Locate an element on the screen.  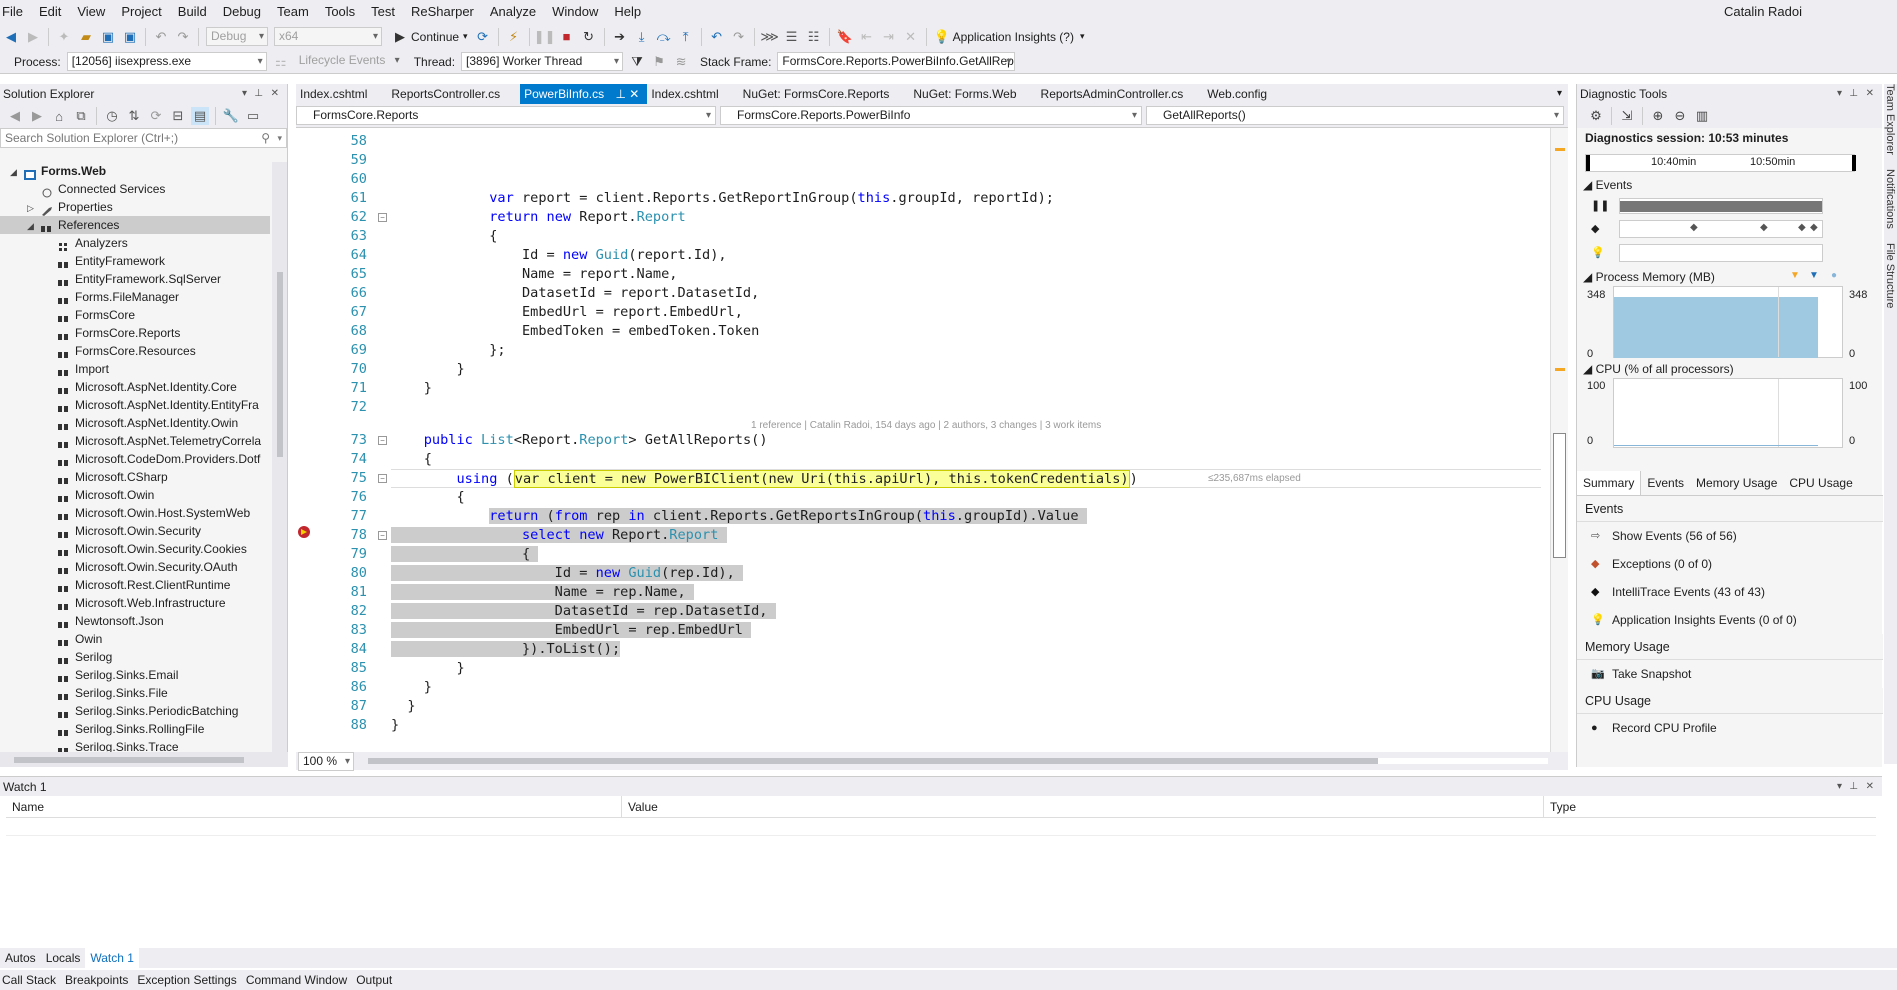
user-name: Catalin Radoi is located at coordinates (1763, 12).